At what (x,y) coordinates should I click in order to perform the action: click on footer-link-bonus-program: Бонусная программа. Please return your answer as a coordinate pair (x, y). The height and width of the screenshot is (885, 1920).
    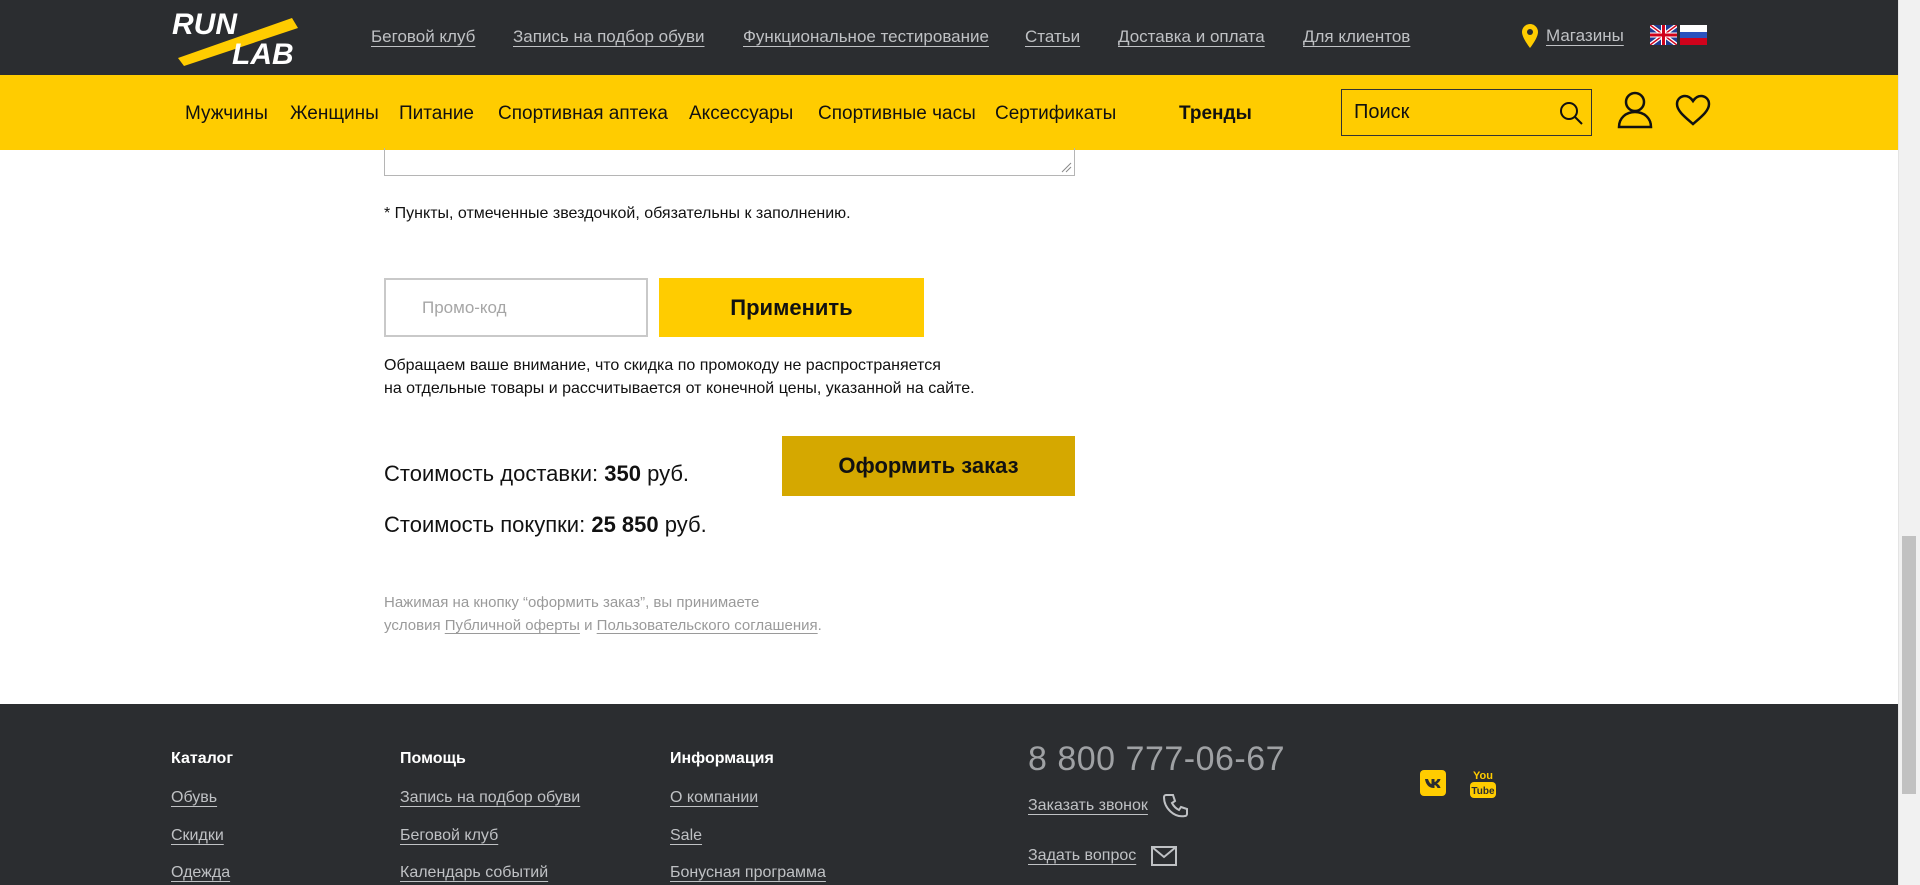
    Looking at the image, I should click on (748, 873).